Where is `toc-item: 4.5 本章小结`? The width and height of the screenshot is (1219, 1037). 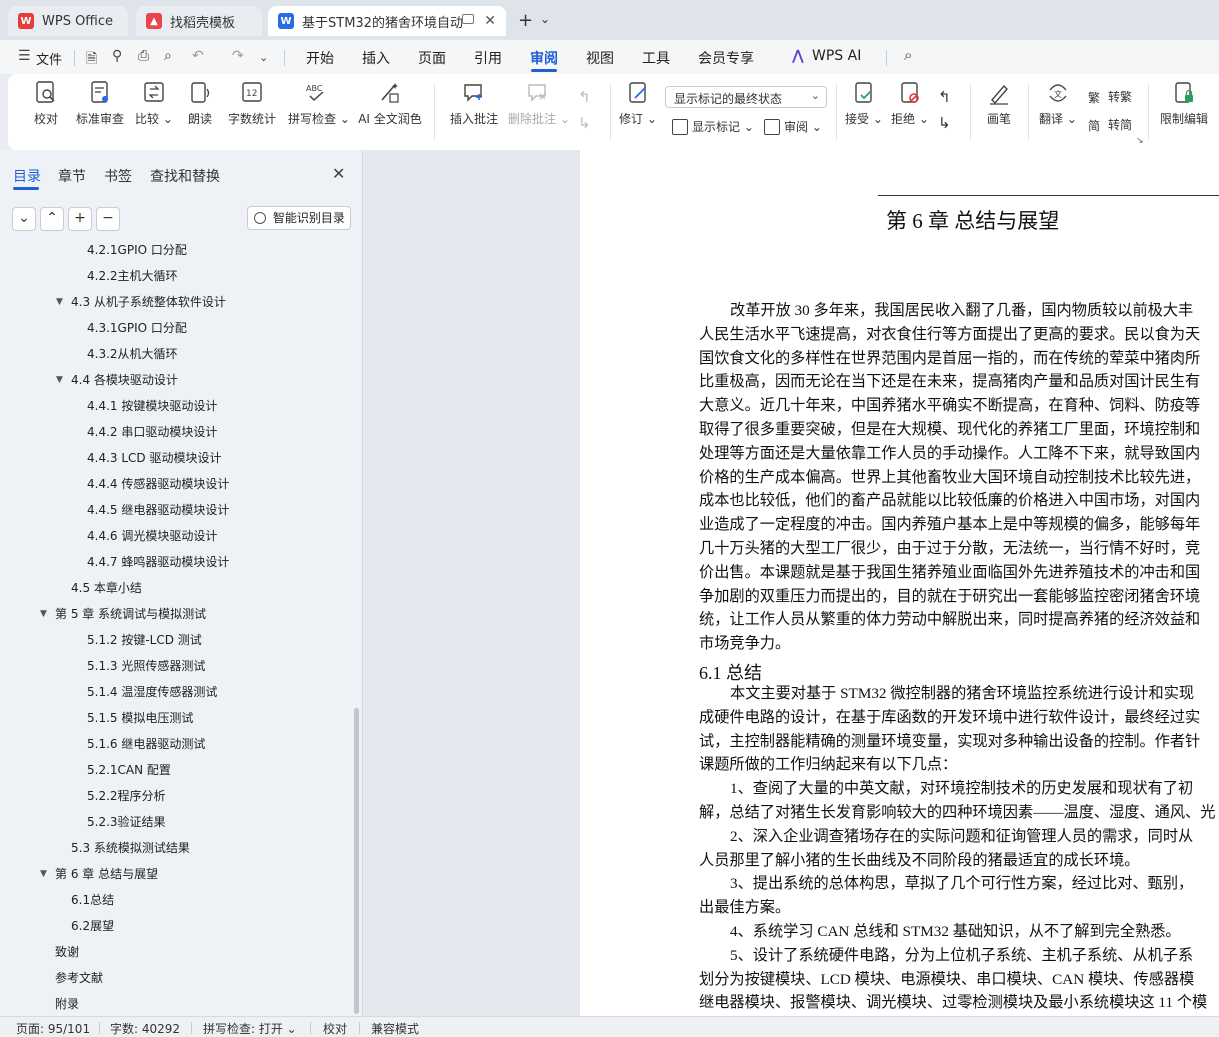 toc-item: 4.5 本章小结 is located at coordinates (106, 588).